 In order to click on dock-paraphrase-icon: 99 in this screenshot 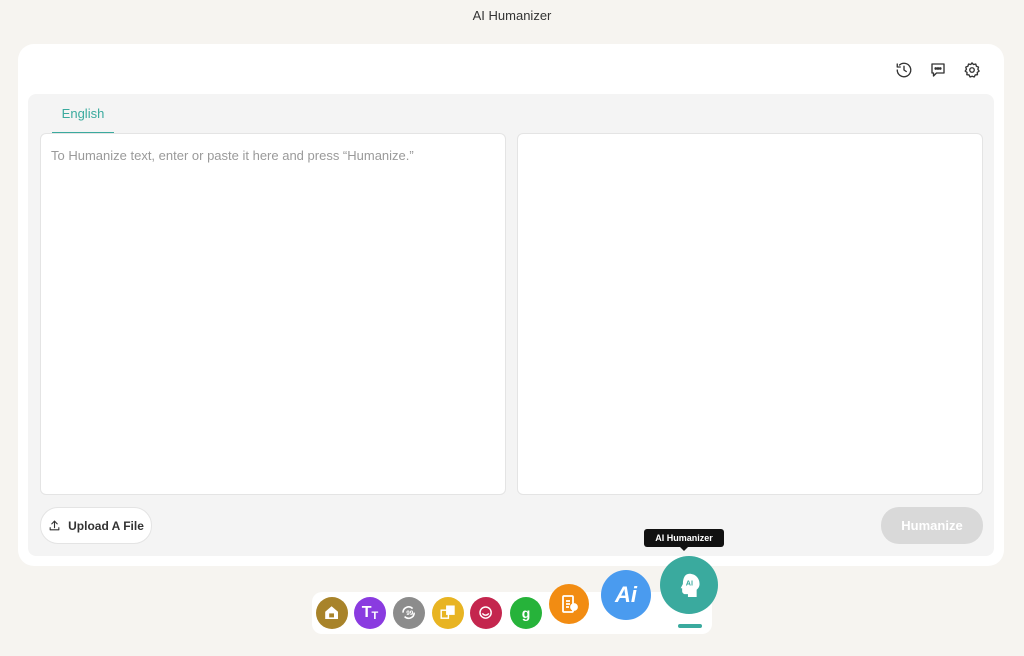, I will do `click(409, 613)`.